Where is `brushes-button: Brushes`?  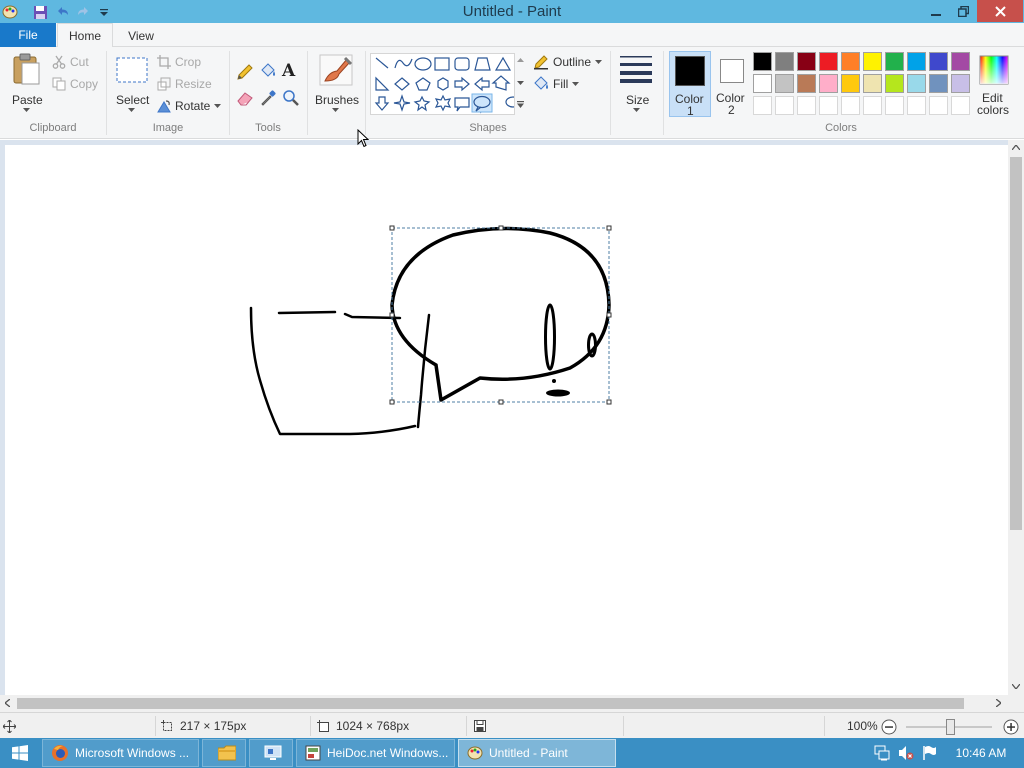 brushes-button: Brushes is located at coordinates (336, 84).